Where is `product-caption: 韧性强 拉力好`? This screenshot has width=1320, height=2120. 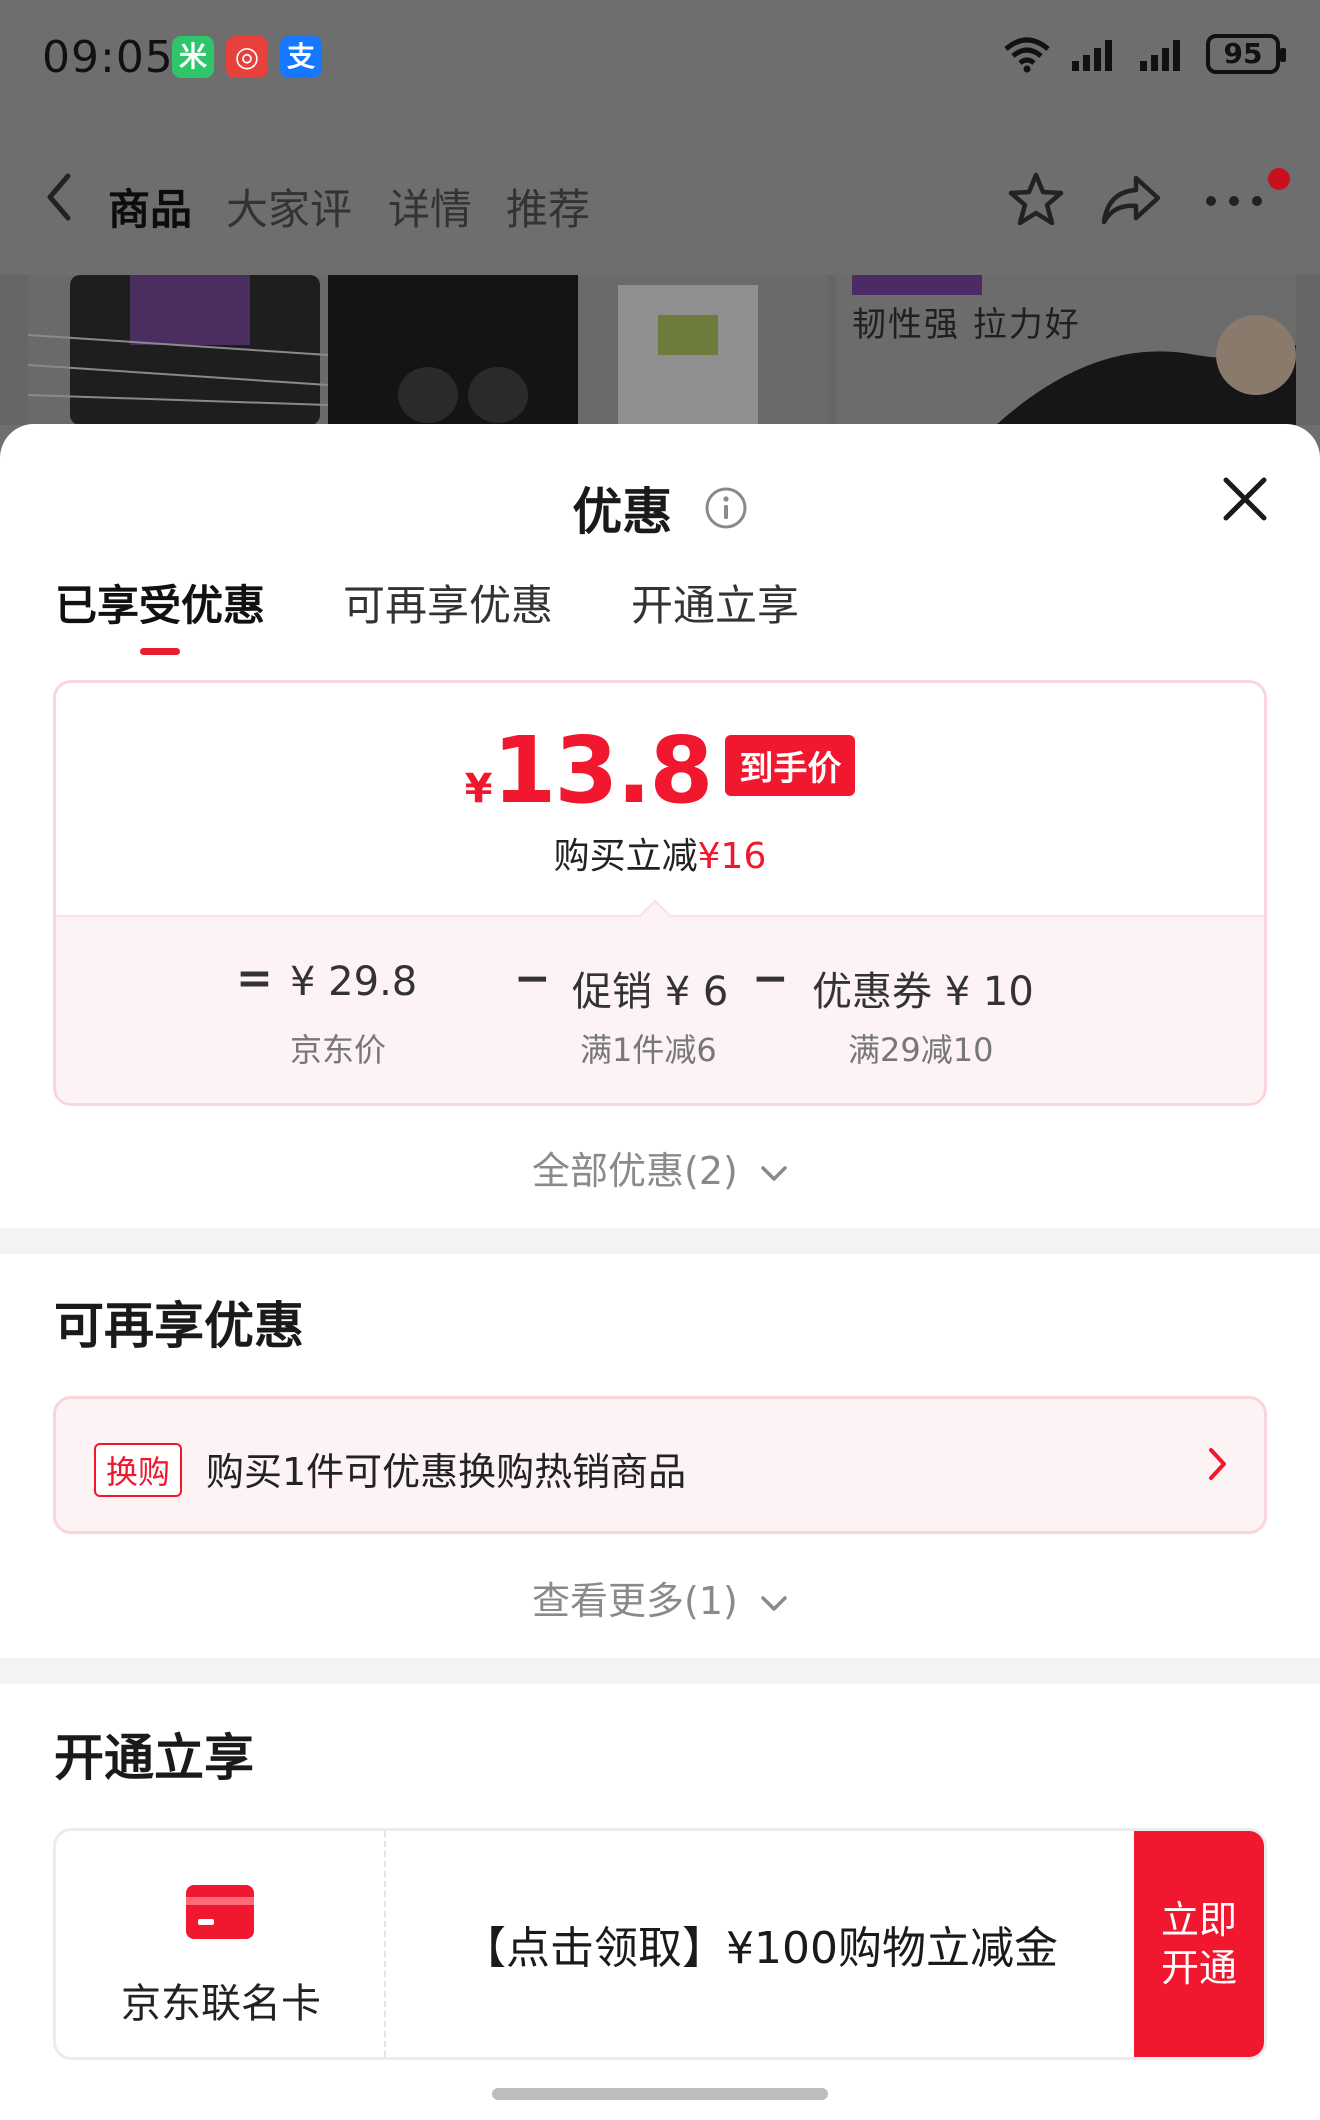
product-caption: 韧性强 拉力好 is located at coordinates (966, 325).